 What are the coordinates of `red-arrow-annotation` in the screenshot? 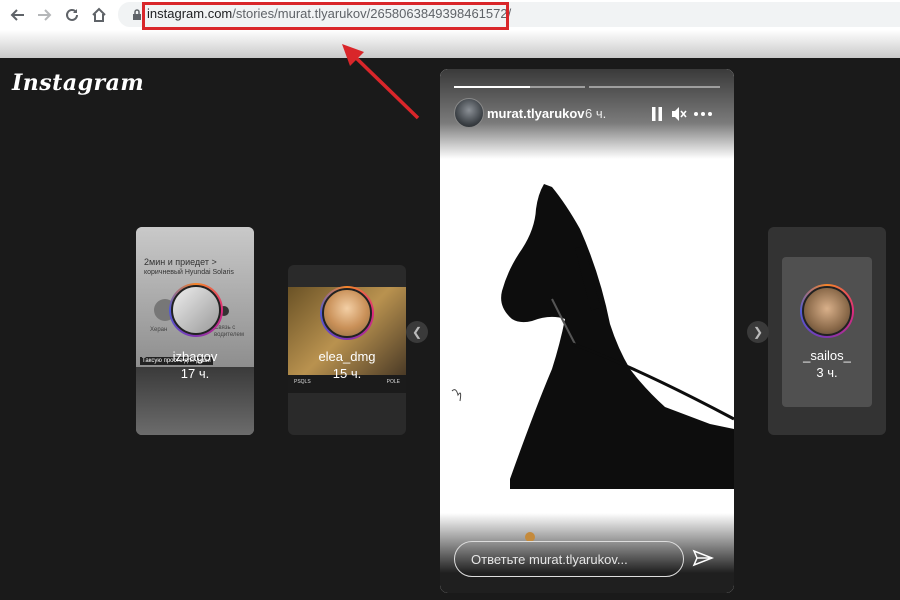 It's located at (381, 82).